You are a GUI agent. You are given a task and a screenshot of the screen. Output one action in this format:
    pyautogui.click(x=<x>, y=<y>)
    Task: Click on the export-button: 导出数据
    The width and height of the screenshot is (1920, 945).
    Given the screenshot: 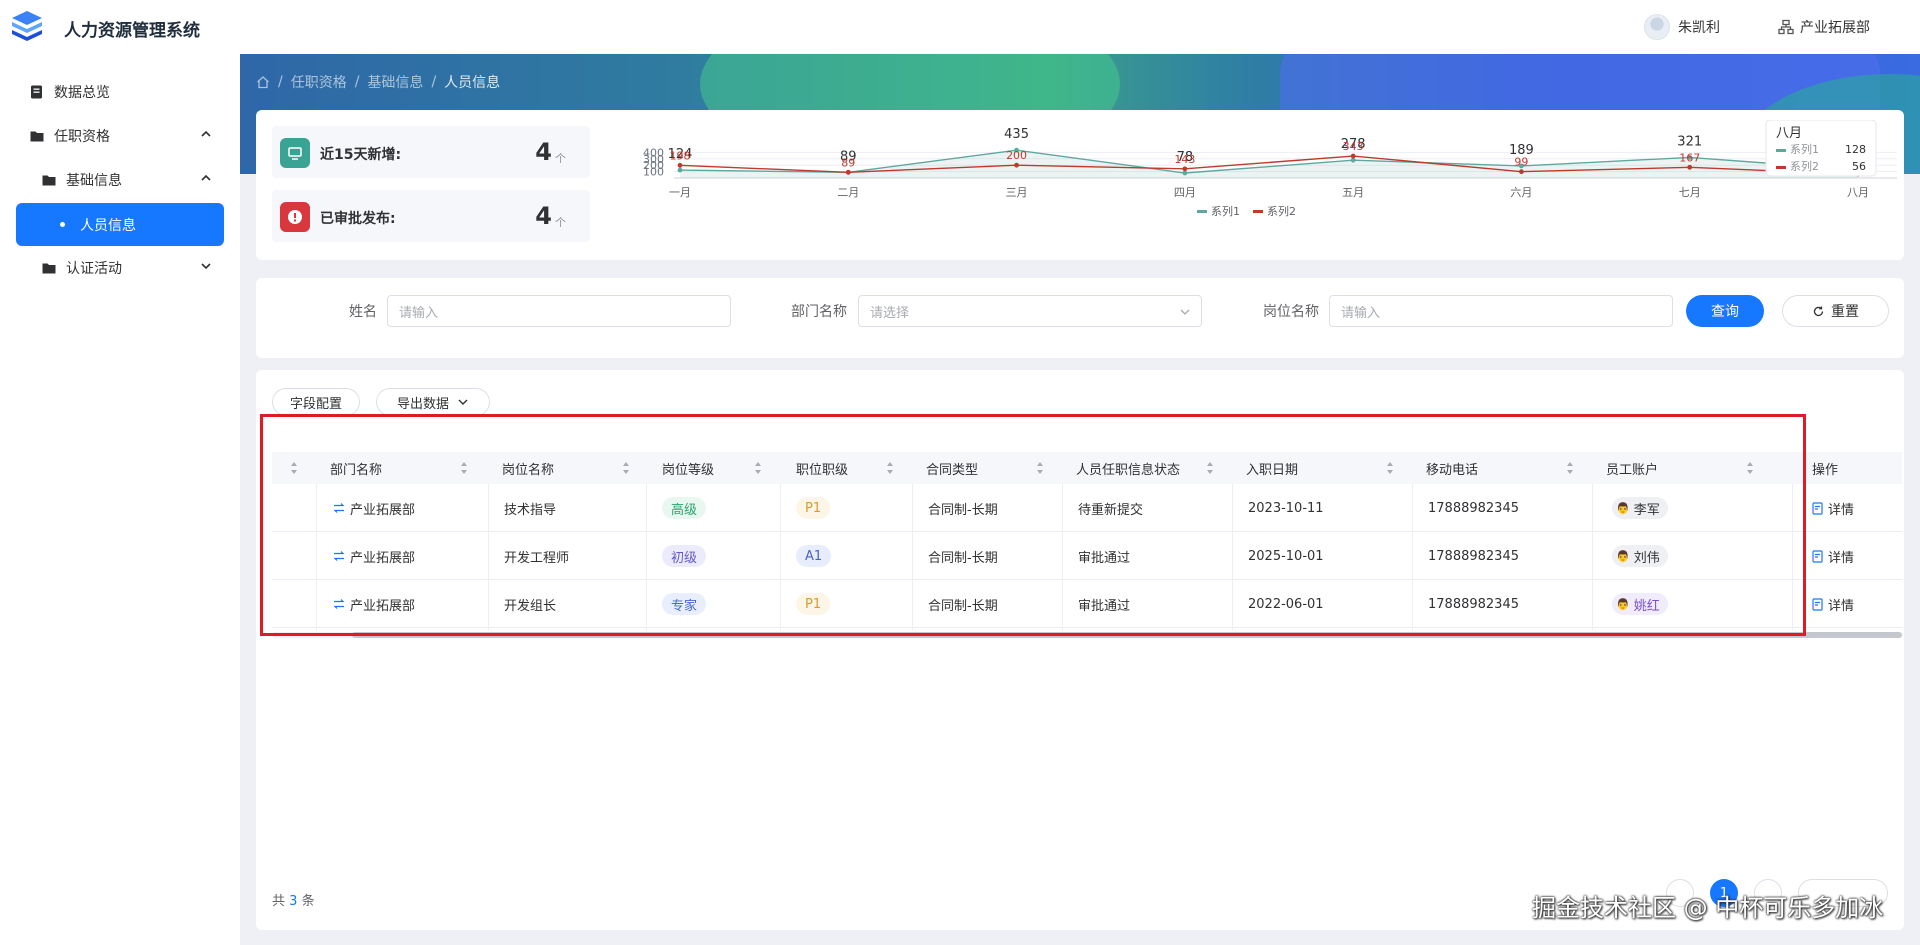 What is the action you would take?
    pyautogui.click(x=433, y=402)
    